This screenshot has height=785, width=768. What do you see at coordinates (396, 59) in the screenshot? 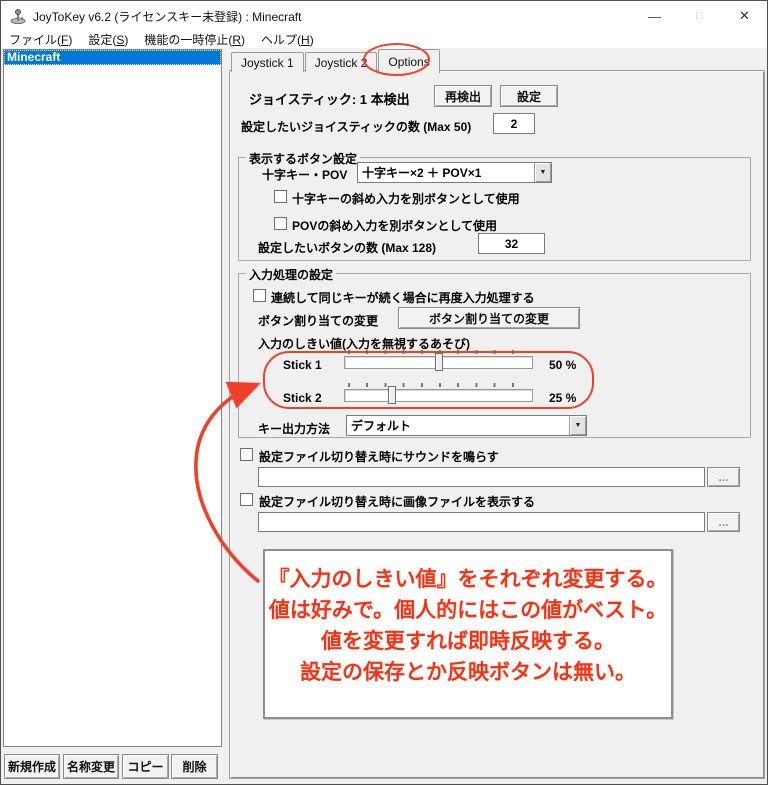
I see `options-tab-highlight-circle` at bounding box center [396, 59].